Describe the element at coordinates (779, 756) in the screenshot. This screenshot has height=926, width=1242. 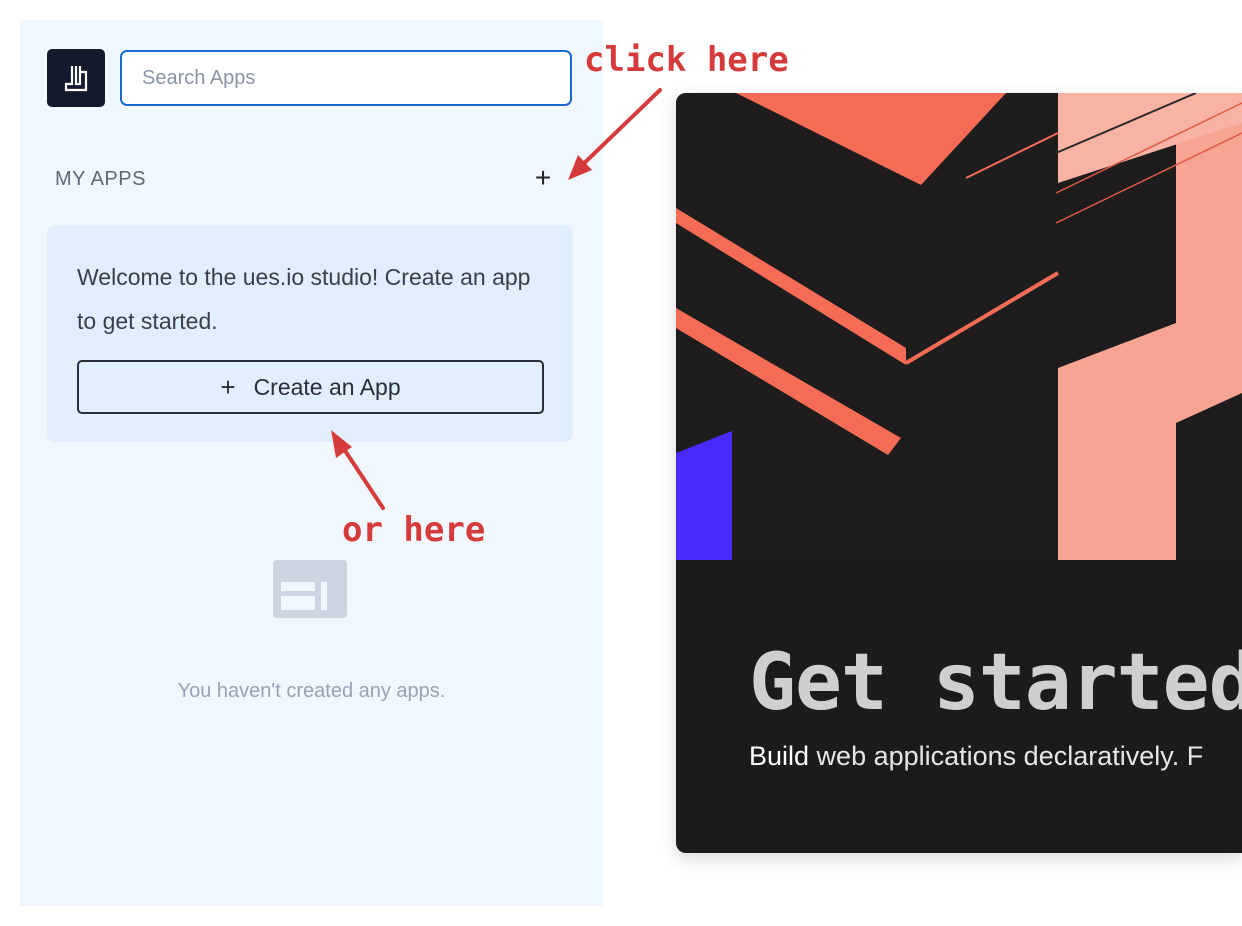
I see `hero-subtitle-strong: Build` at that location.